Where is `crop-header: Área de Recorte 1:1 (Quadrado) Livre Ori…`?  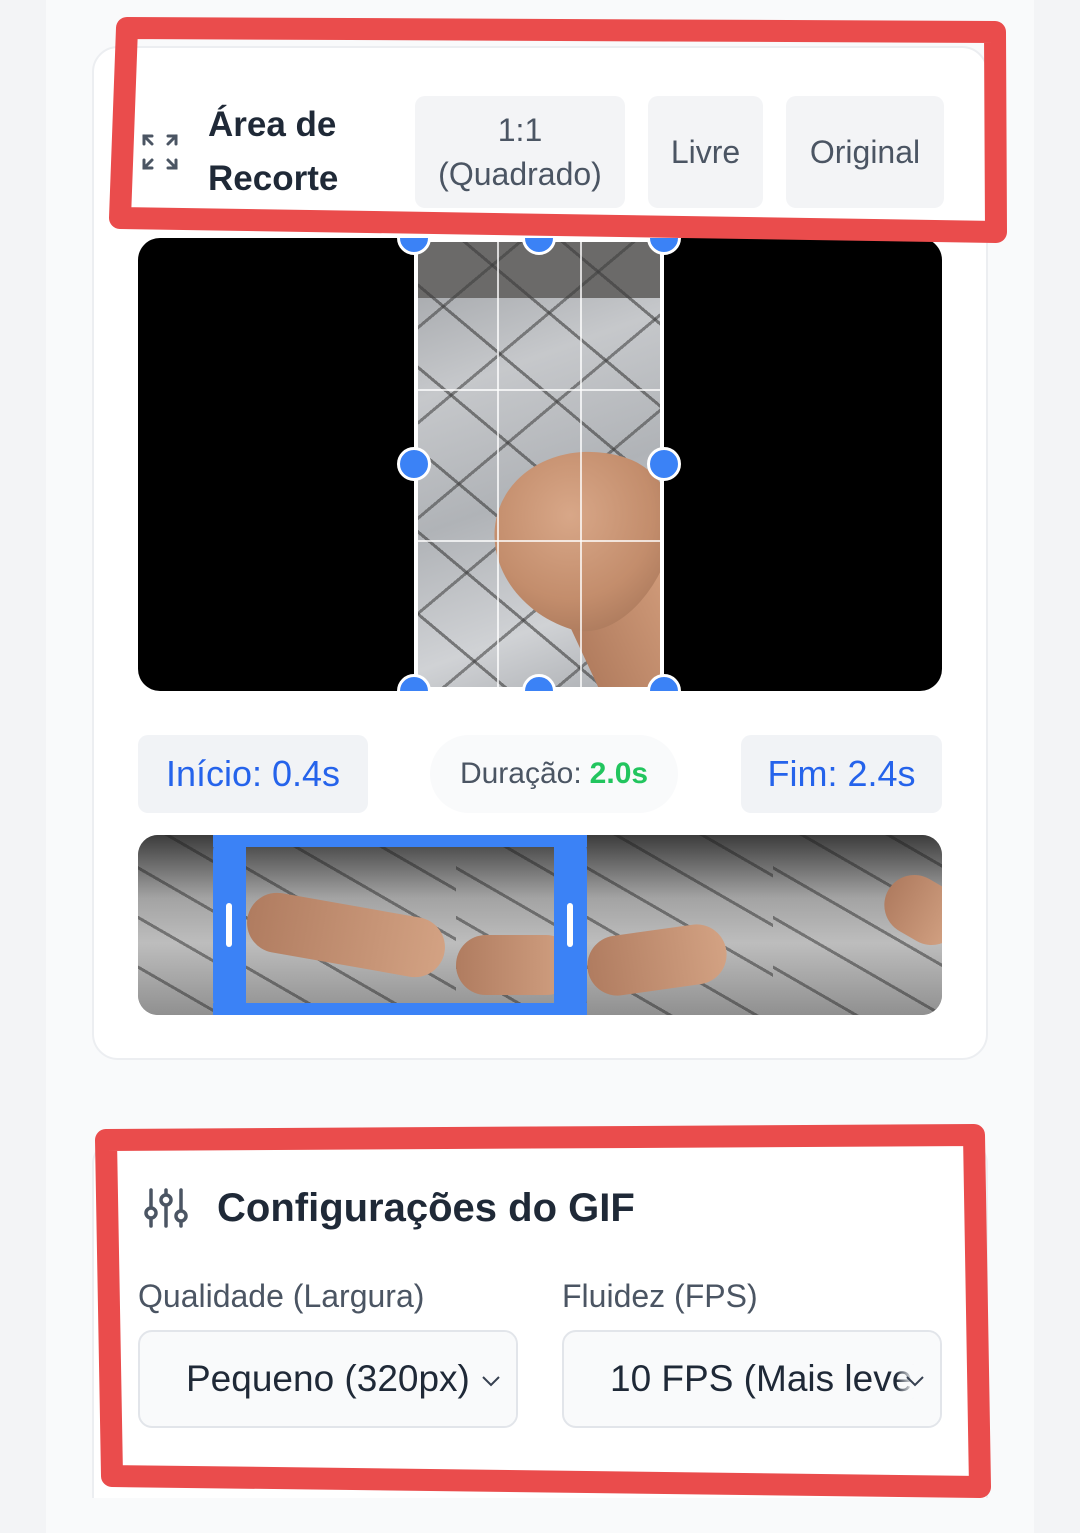
crop-header: Área de Recorte 1:1 (Quadrado) Livre Ori… is located at coordinates (545, 152).